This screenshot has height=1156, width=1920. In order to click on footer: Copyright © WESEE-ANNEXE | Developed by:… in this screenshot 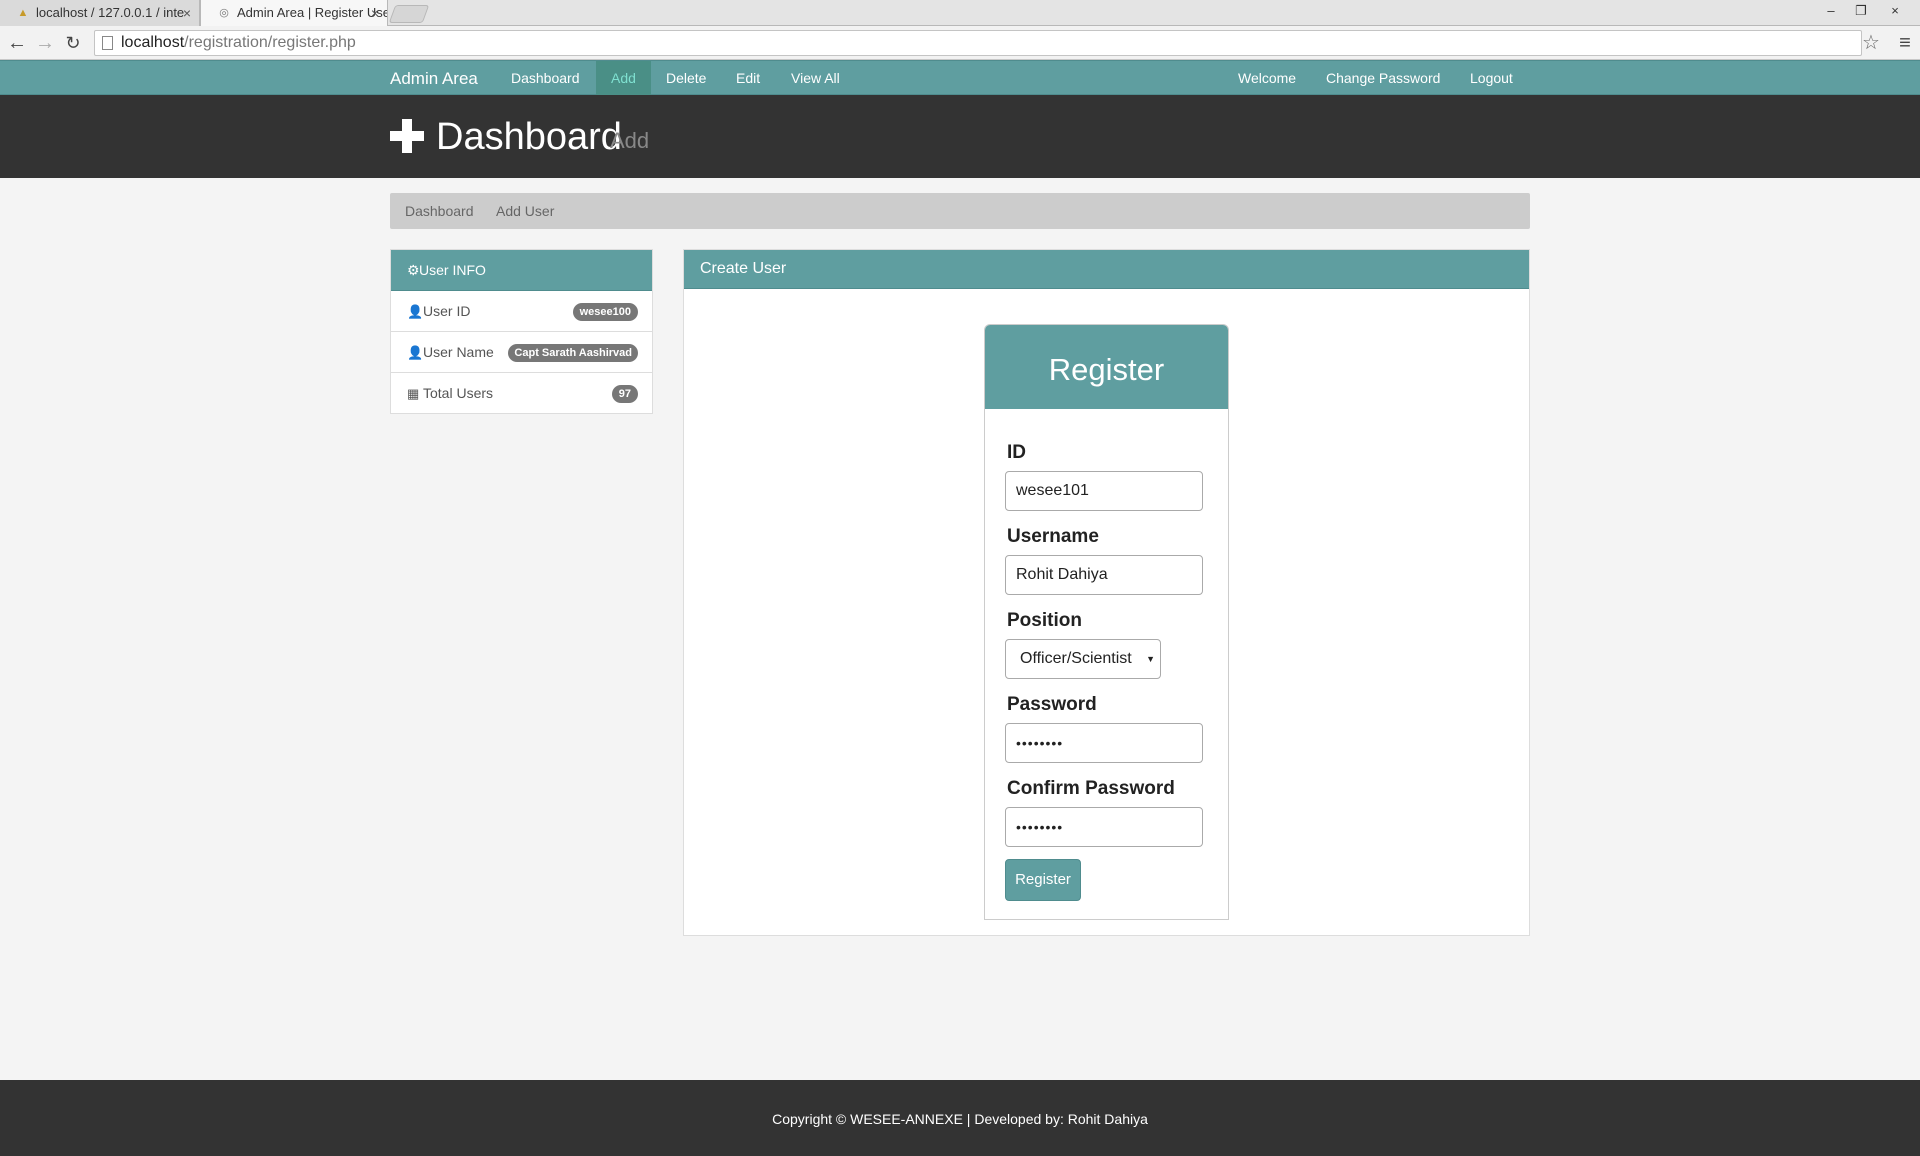, I will do `click(960, 1118)`.